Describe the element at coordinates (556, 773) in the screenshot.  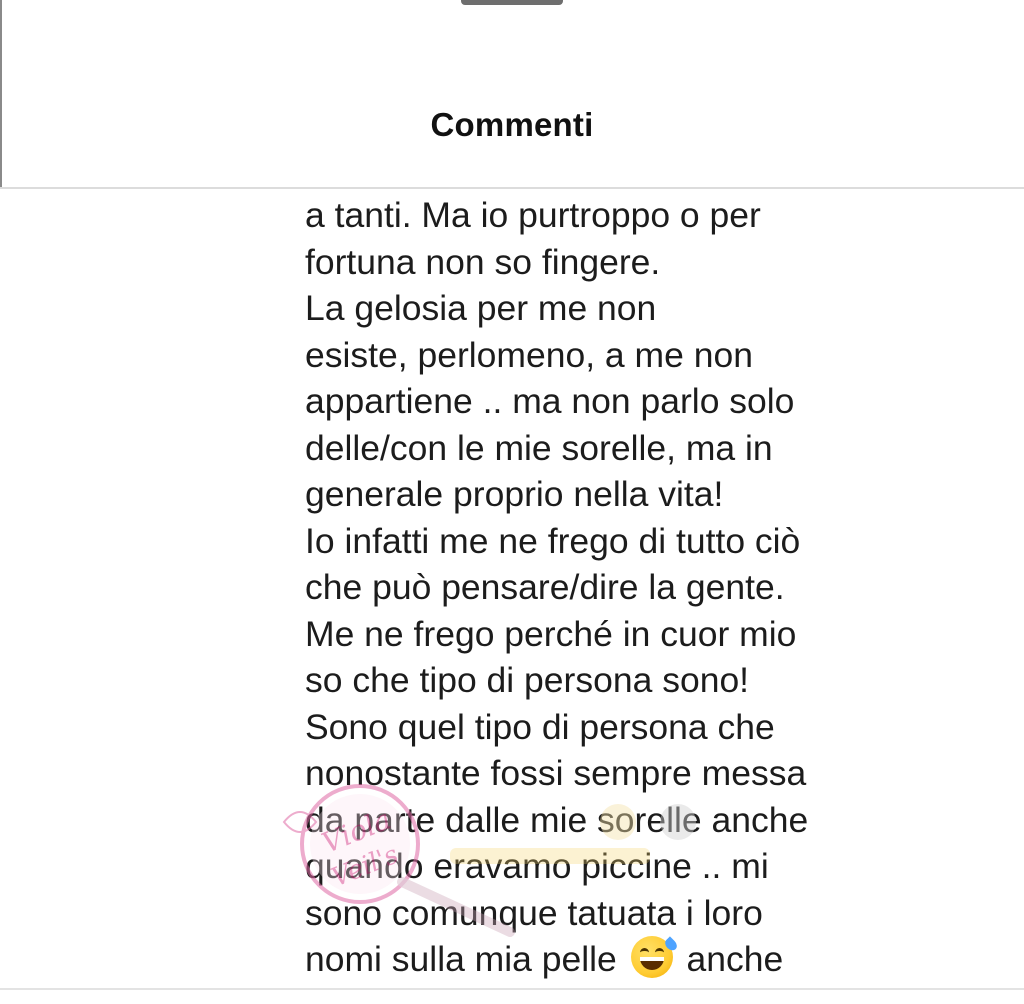
I see `comment-line: nonostante fossi sempre messa` at that location.